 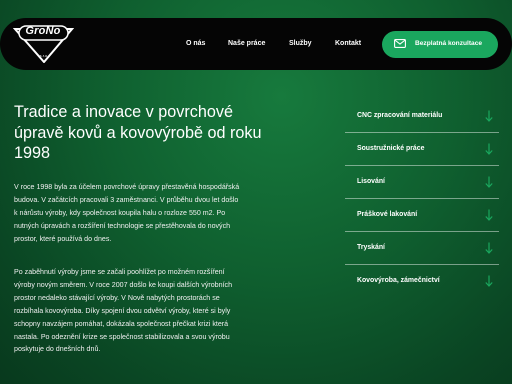 What do you see at coordinates (43, 44) in the screenshot?
I see `company-logo: GroNo s.r.o.` at bounding box center [43, 44].